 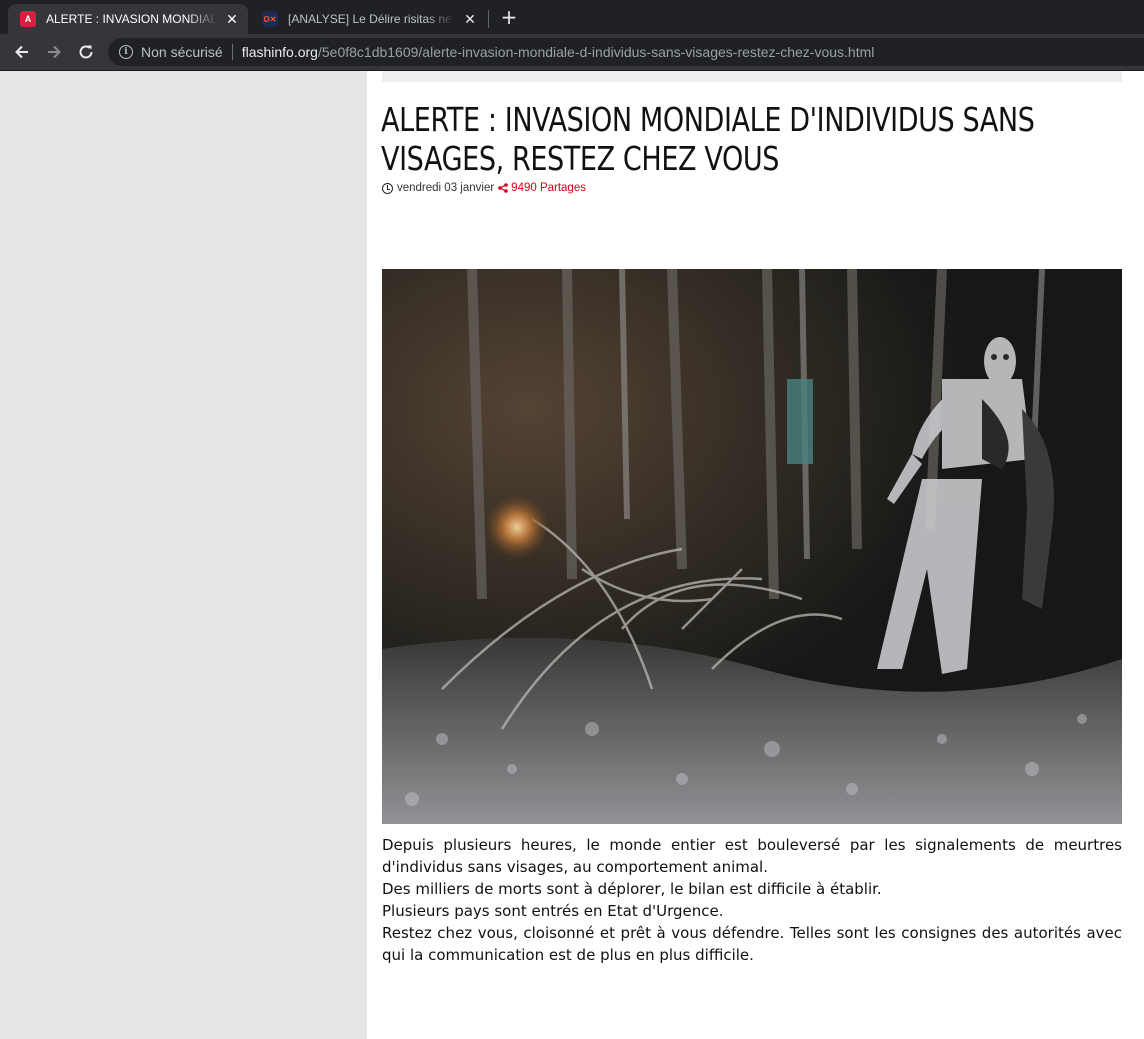 What do you see at coordinates (126, 52) in the screenshot?
I see `info-icon: i` at bounding box center [126, 52].